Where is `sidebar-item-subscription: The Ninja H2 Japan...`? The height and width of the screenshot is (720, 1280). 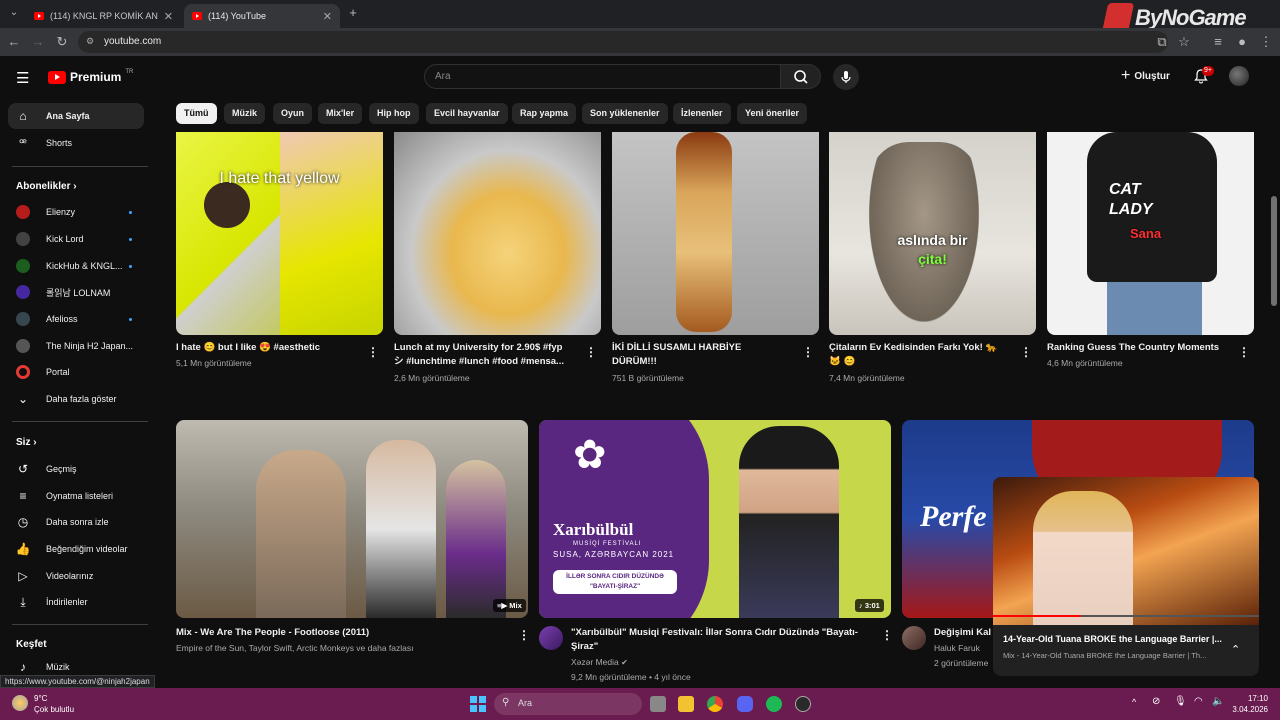 sidebar-item-subscription: The Ninja H2 Japan... is located at coordinates (76, 346).